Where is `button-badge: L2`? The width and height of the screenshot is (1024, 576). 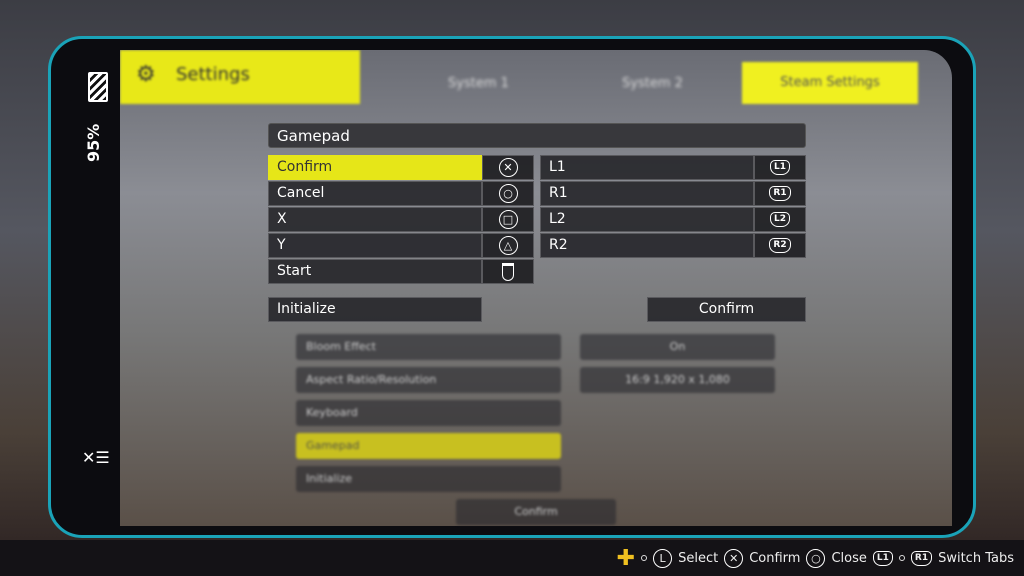 button-badge: L2 is located at coordinates (780, 219).